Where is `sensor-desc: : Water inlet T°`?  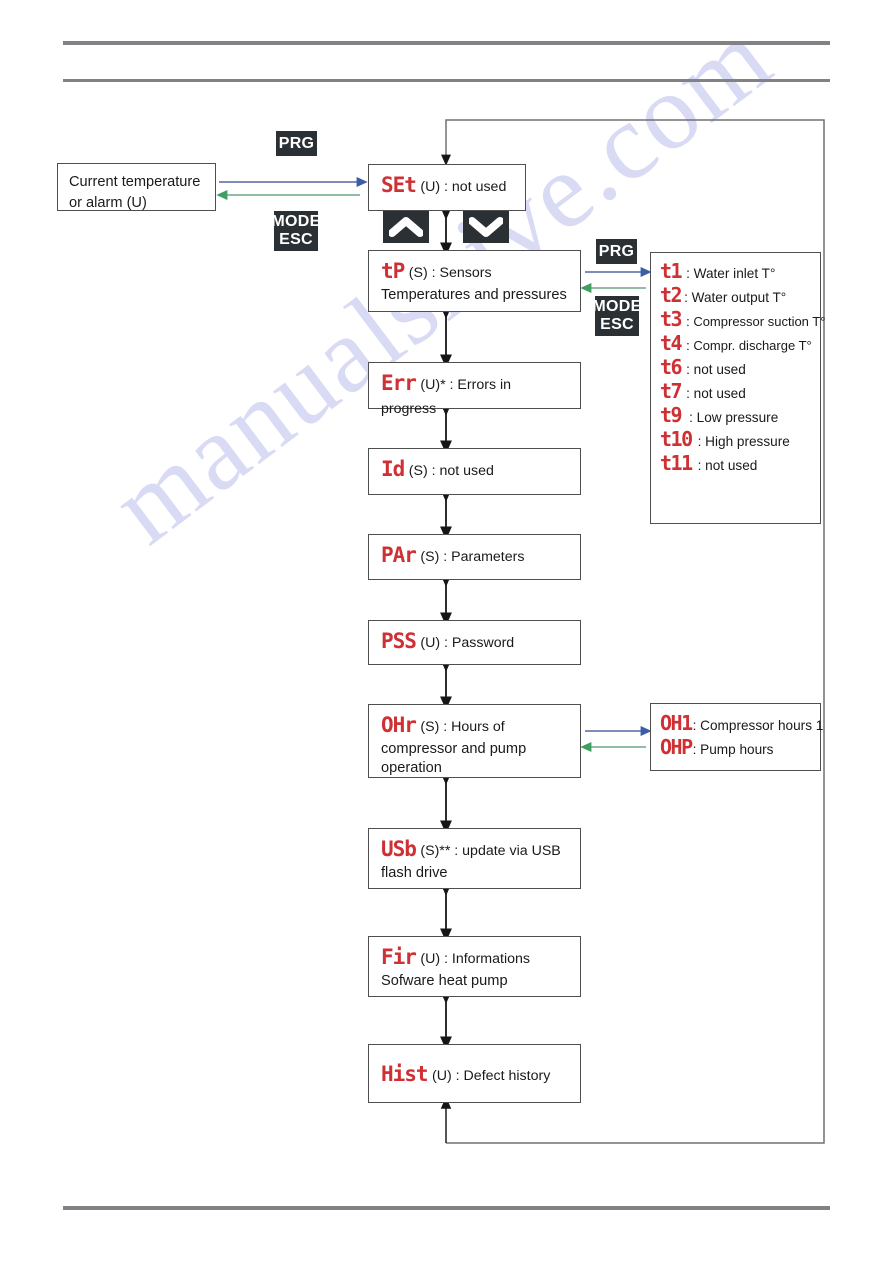
sensor-desc: : Water inlet T° is located at coordinates (731, 273).